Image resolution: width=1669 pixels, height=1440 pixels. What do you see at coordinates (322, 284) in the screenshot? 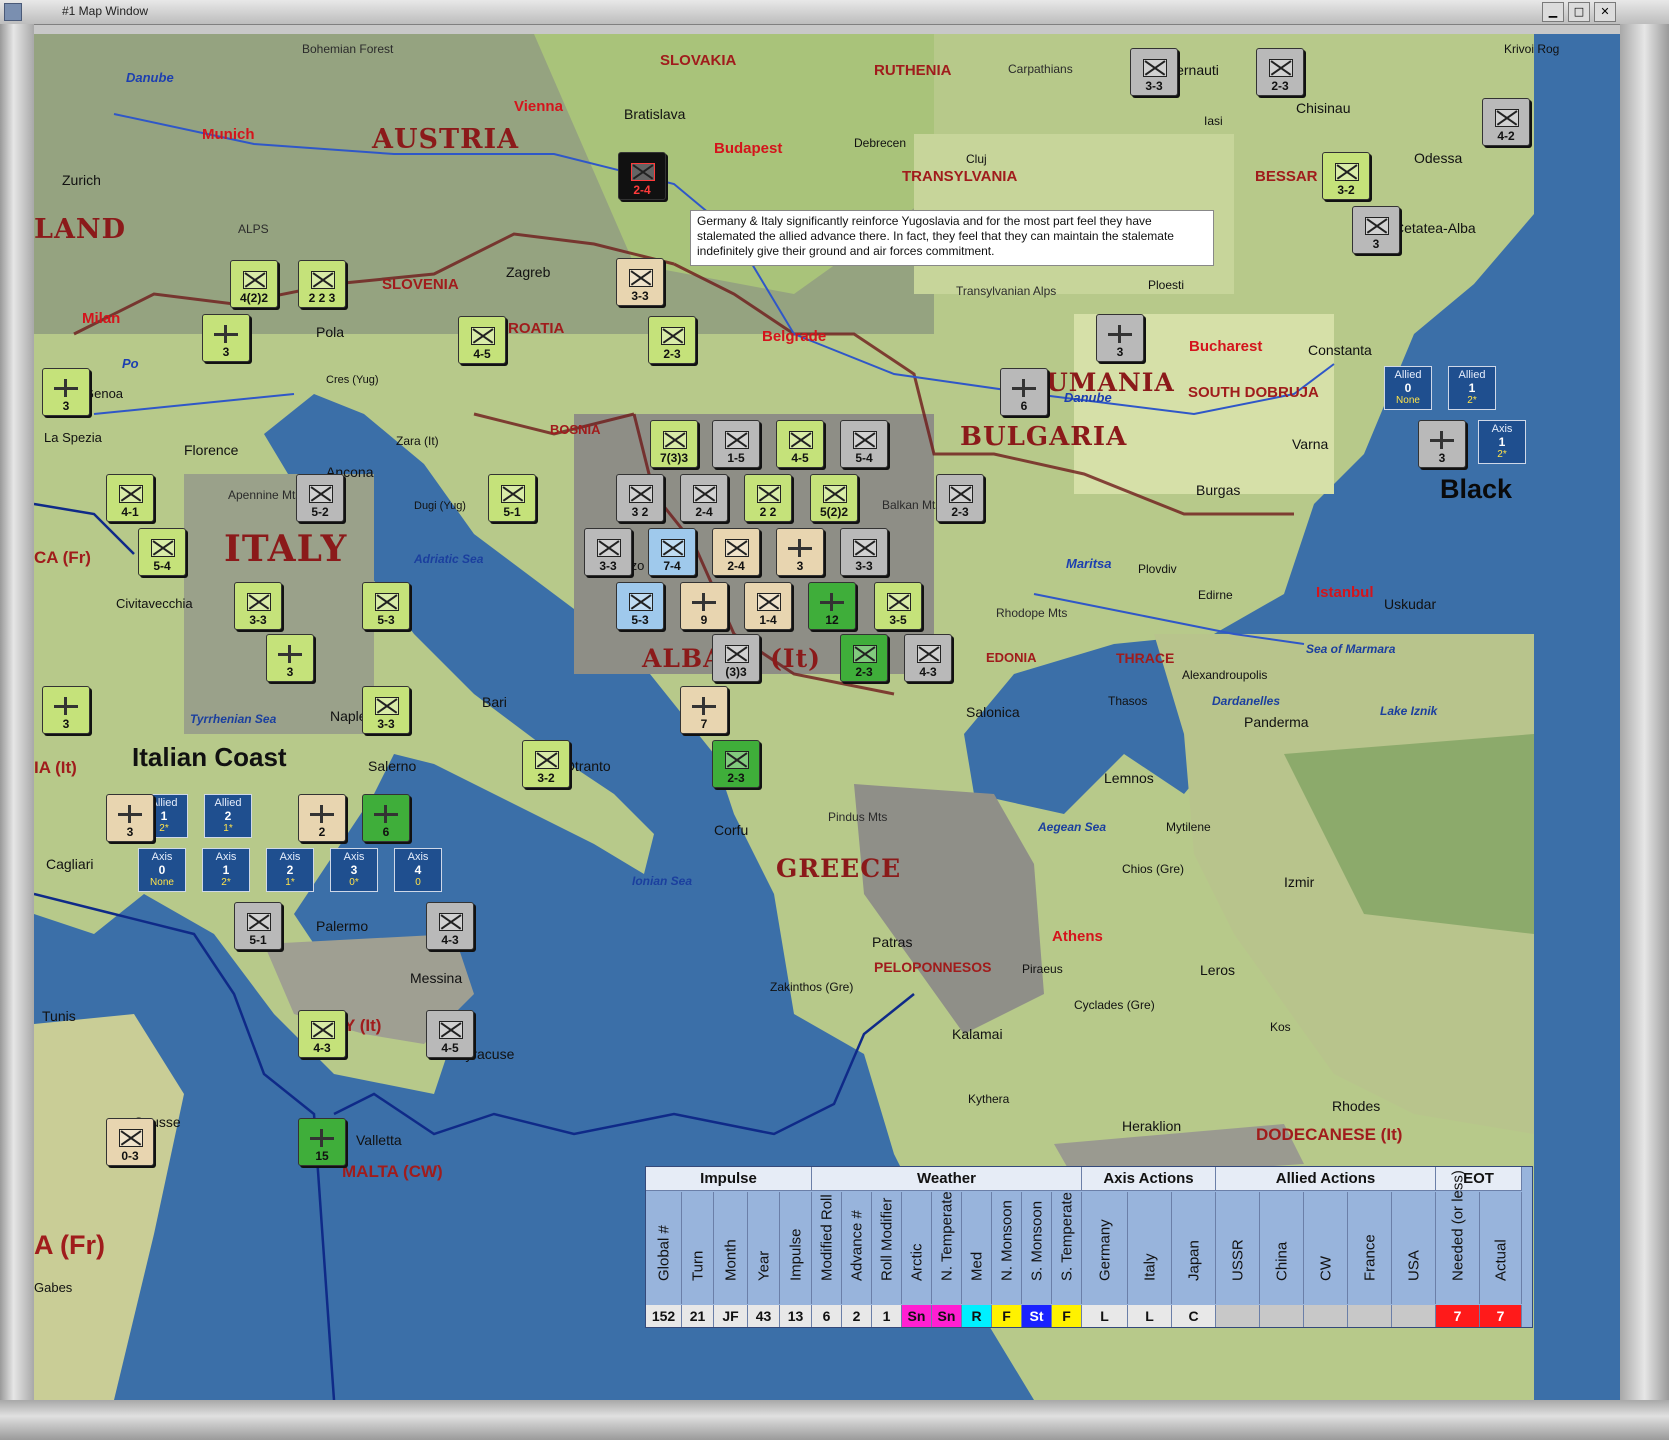
I see `unit-counter: 2 2 3` at bounding box center [322, 284].